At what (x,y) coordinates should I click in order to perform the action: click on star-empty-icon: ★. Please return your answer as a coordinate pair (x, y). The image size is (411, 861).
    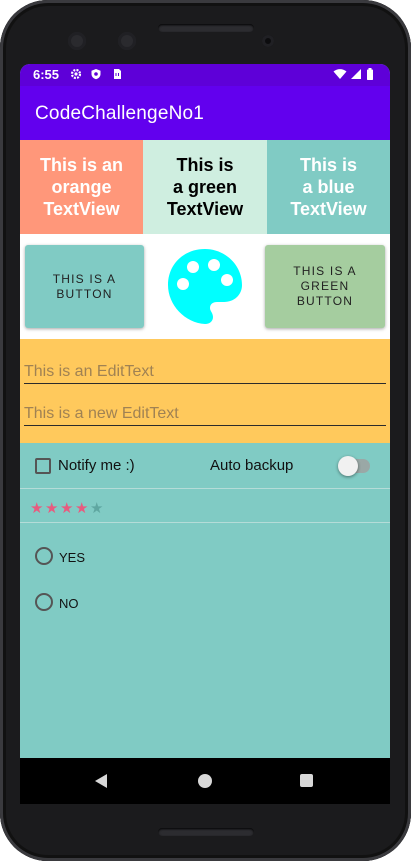
    Looking at the image, I should click on (97, 508).